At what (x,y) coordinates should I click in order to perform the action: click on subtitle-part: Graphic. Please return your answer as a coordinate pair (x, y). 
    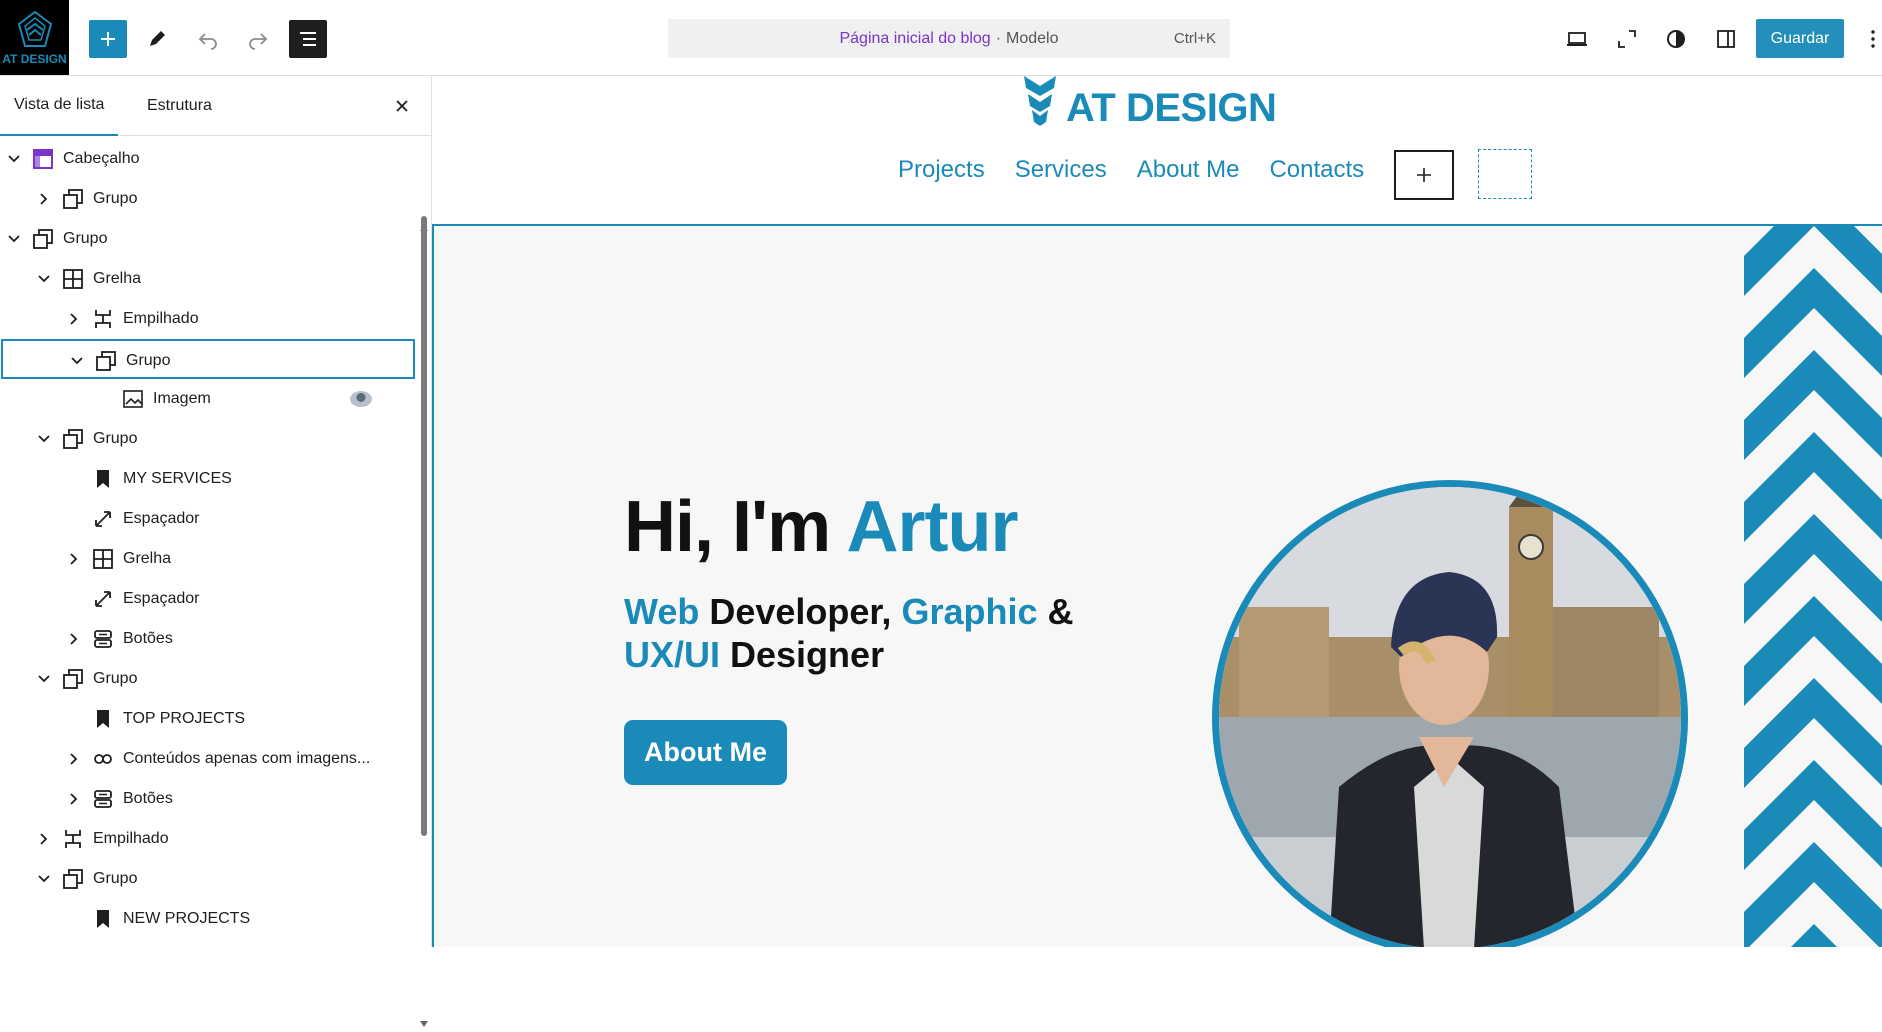
    Looking at the image, I should click on (969, 611).